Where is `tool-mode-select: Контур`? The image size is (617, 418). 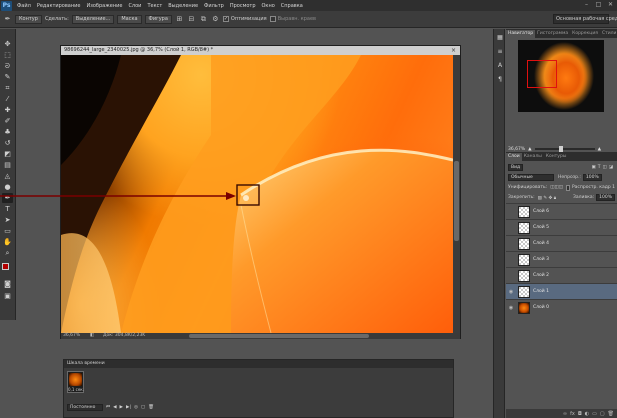 tool-mode-select: Контур is located at coordinates (28, 19).